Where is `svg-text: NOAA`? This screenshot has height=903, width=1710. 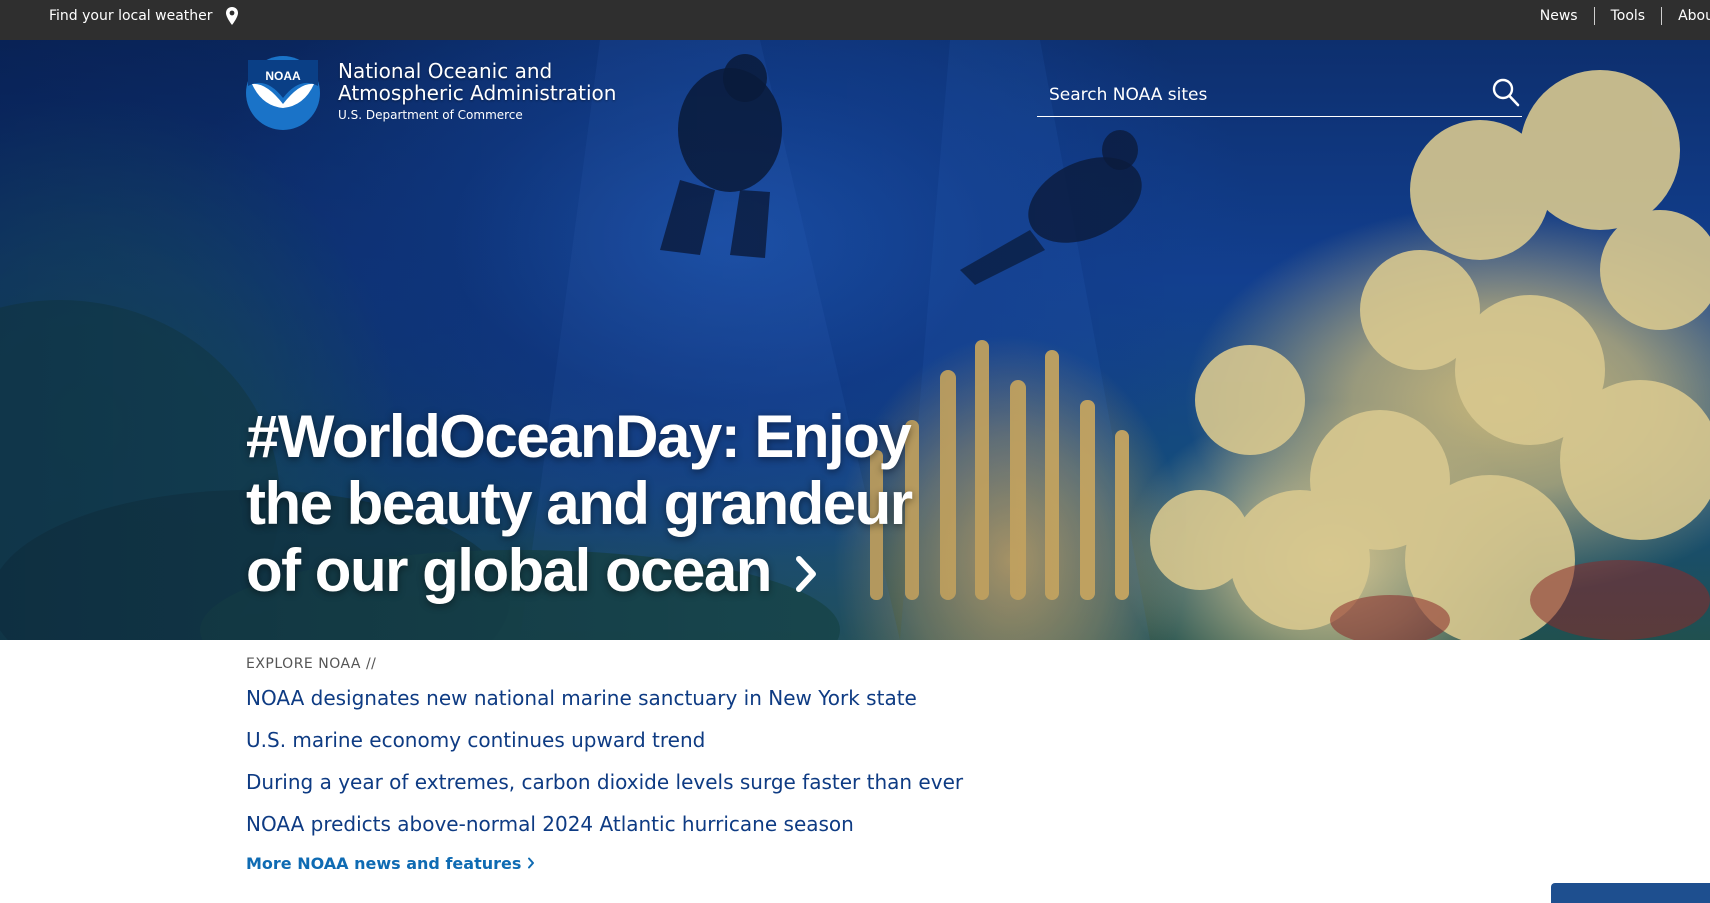
svg-text: NOAA is located at coordinates (283, 76).